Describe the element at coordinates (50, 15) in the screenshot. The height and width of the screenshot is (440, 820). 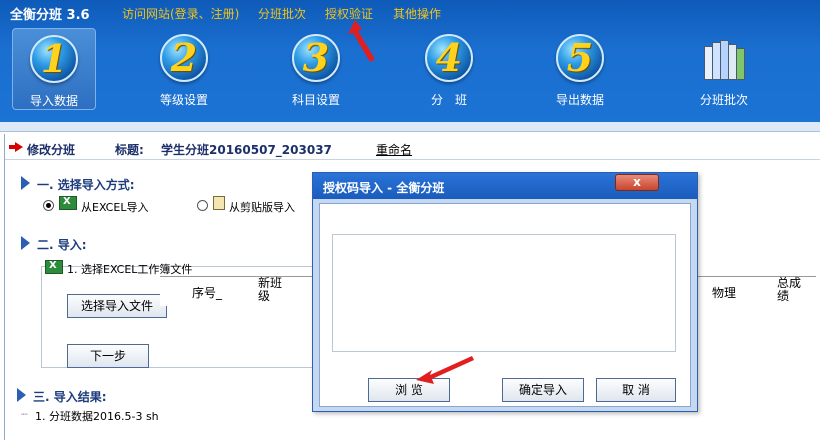
I see `app-title: 全衡分班 3.6` at that location.